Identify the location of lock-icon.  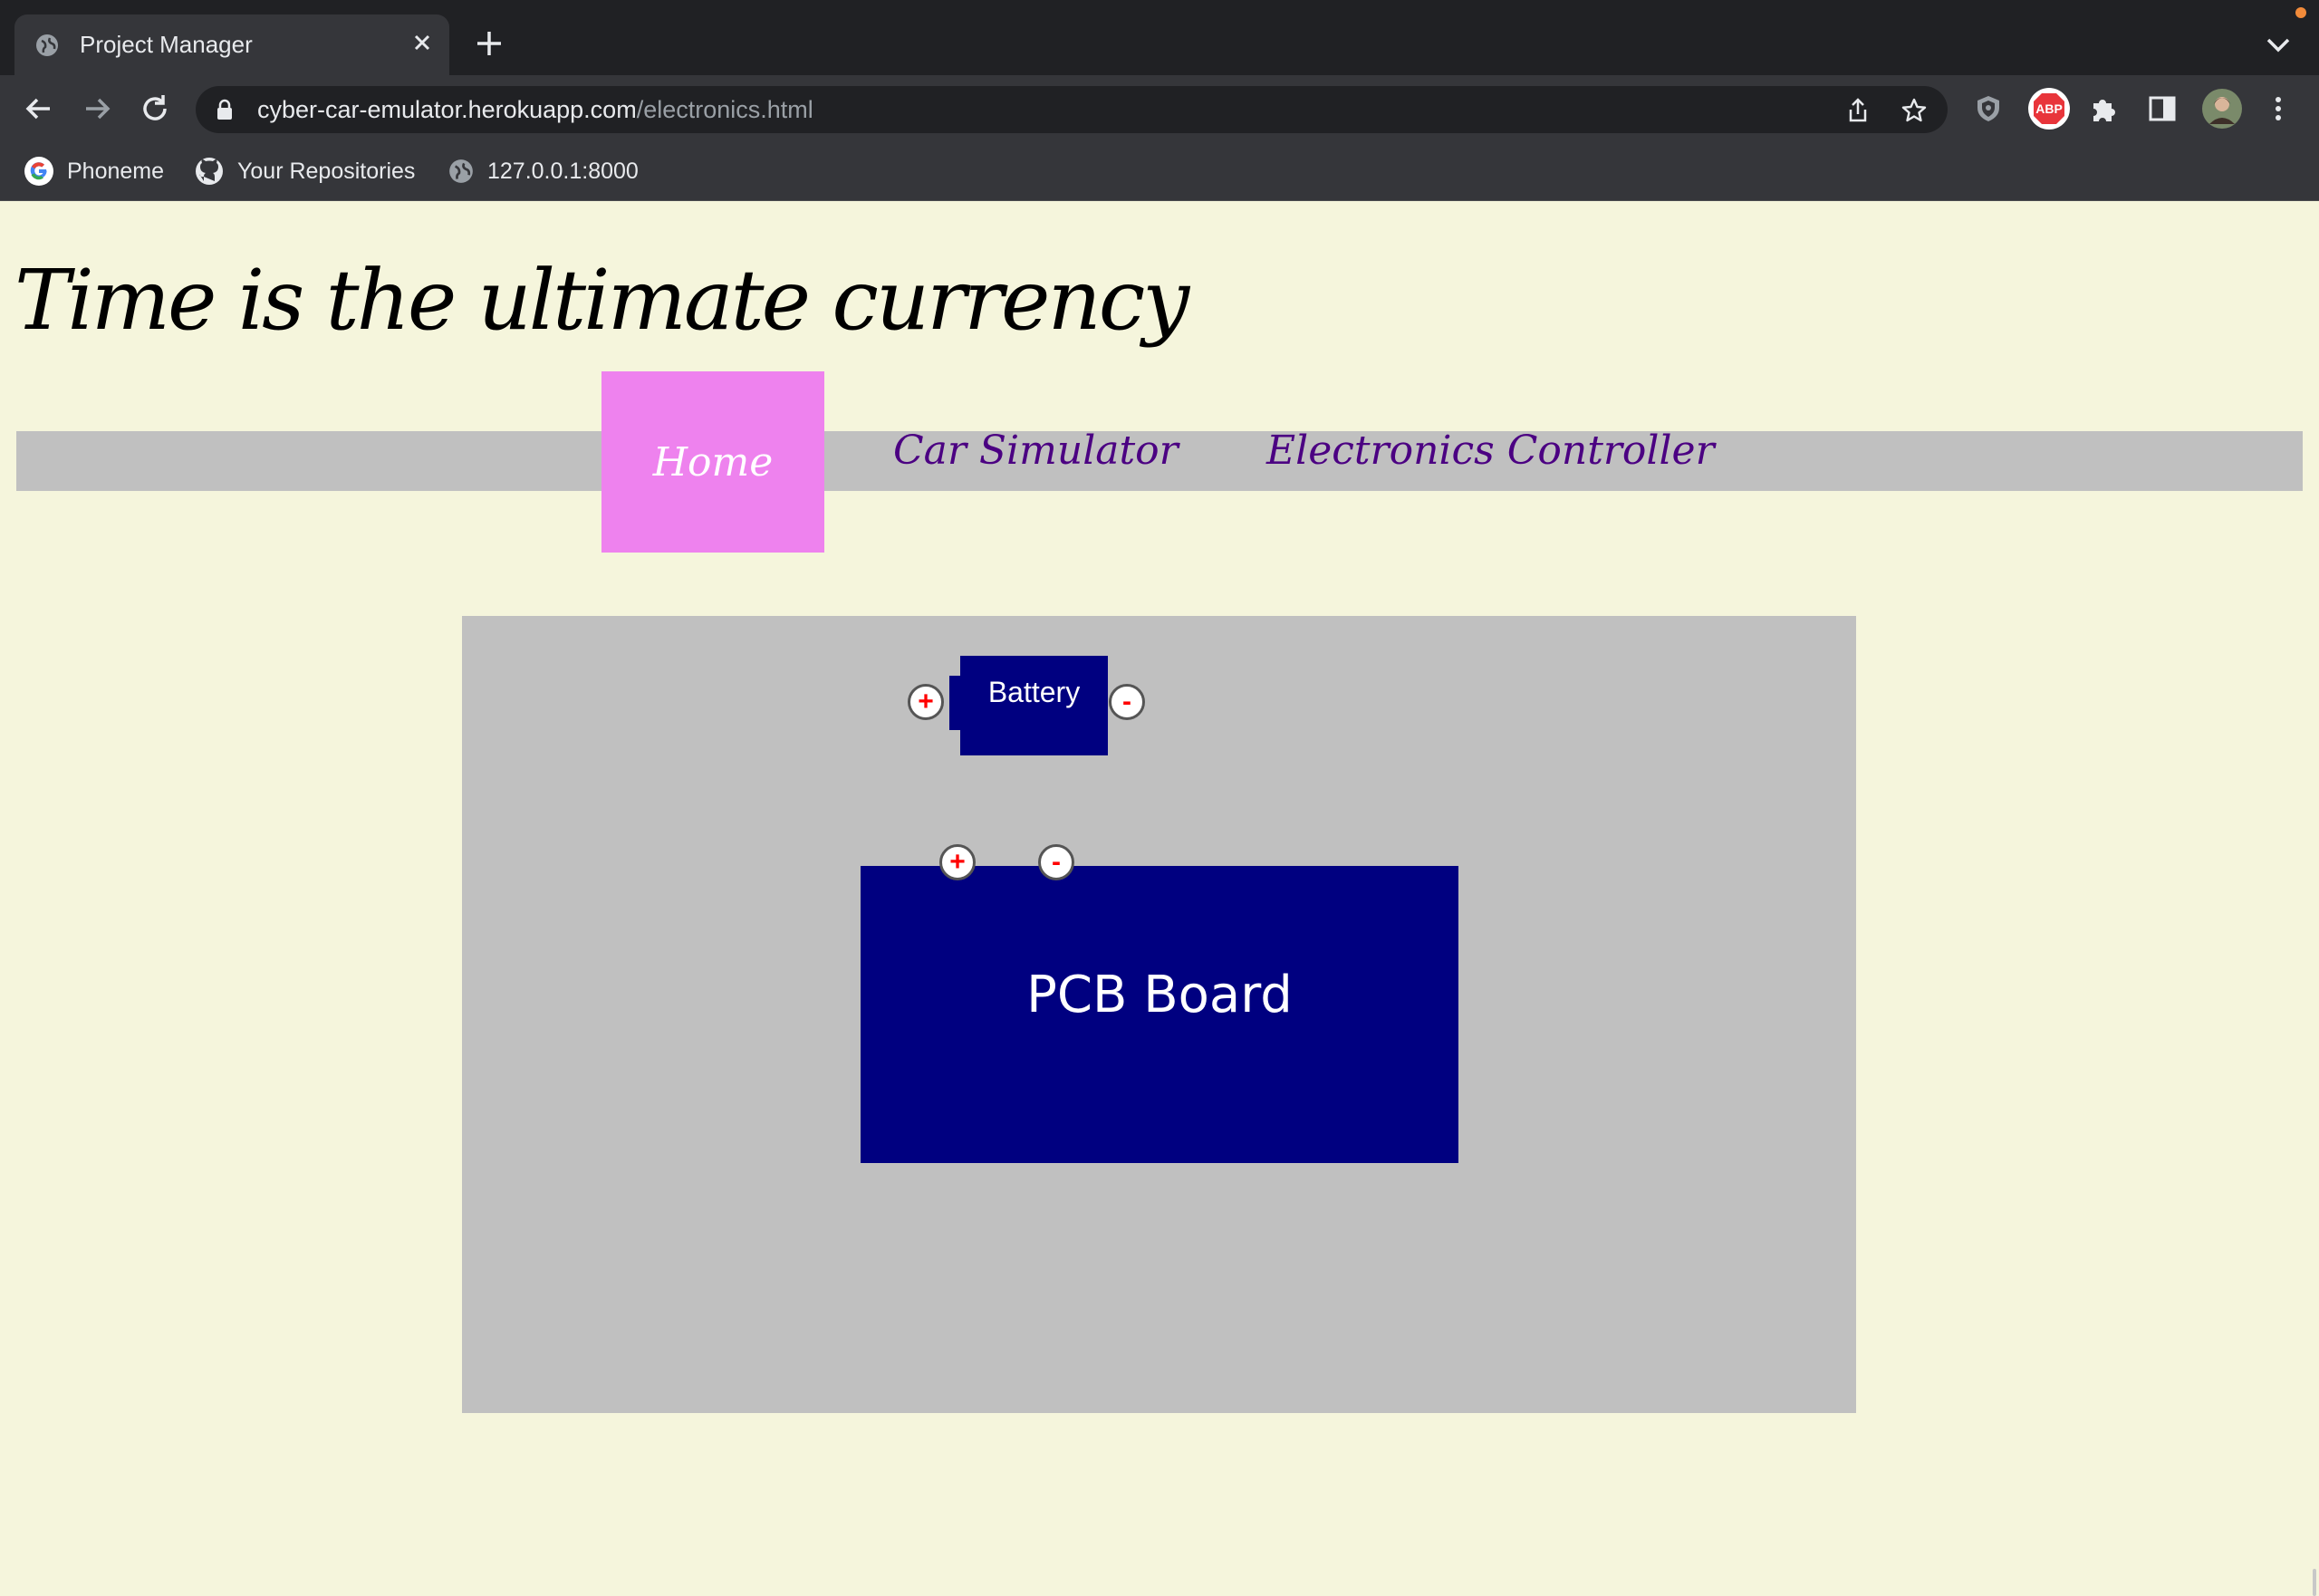
(225, 109).